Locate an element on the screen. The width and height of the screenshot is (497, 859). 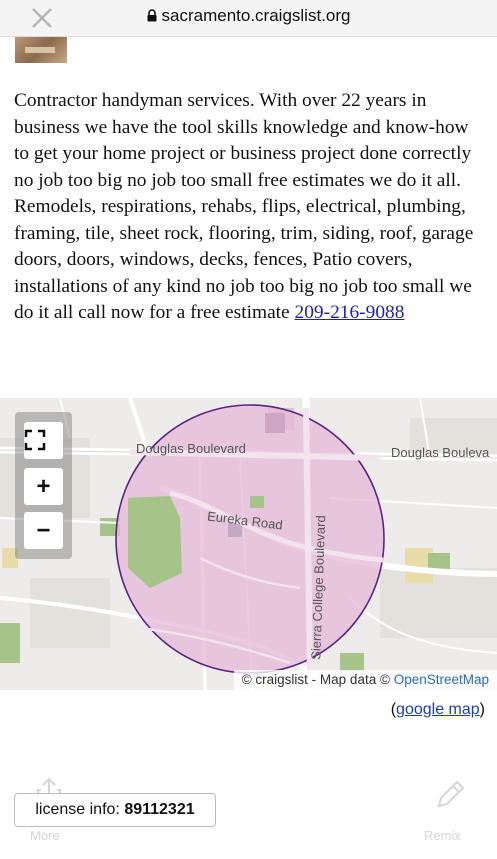
map-attribution: © craigslist - Map data © OpenStreetMap is located at coordinates (365, 680).